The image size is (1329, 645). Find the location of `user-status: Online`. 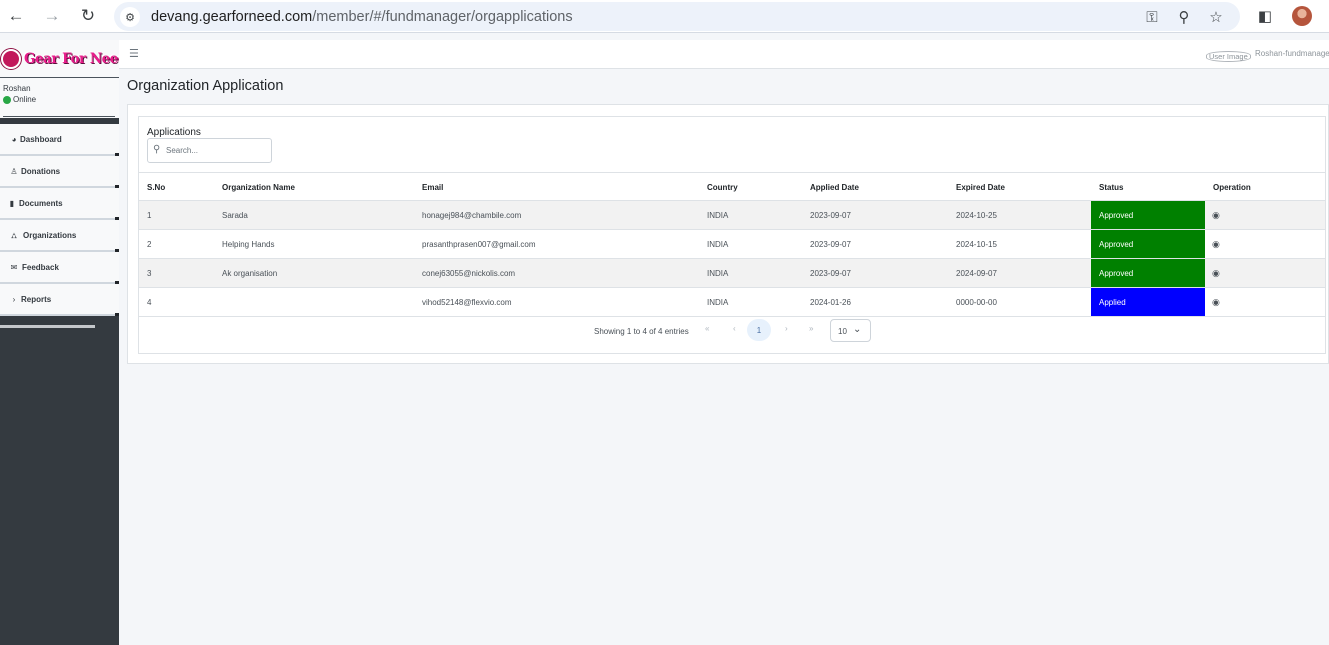

user-status: Online is located at coordinates (19, 99).